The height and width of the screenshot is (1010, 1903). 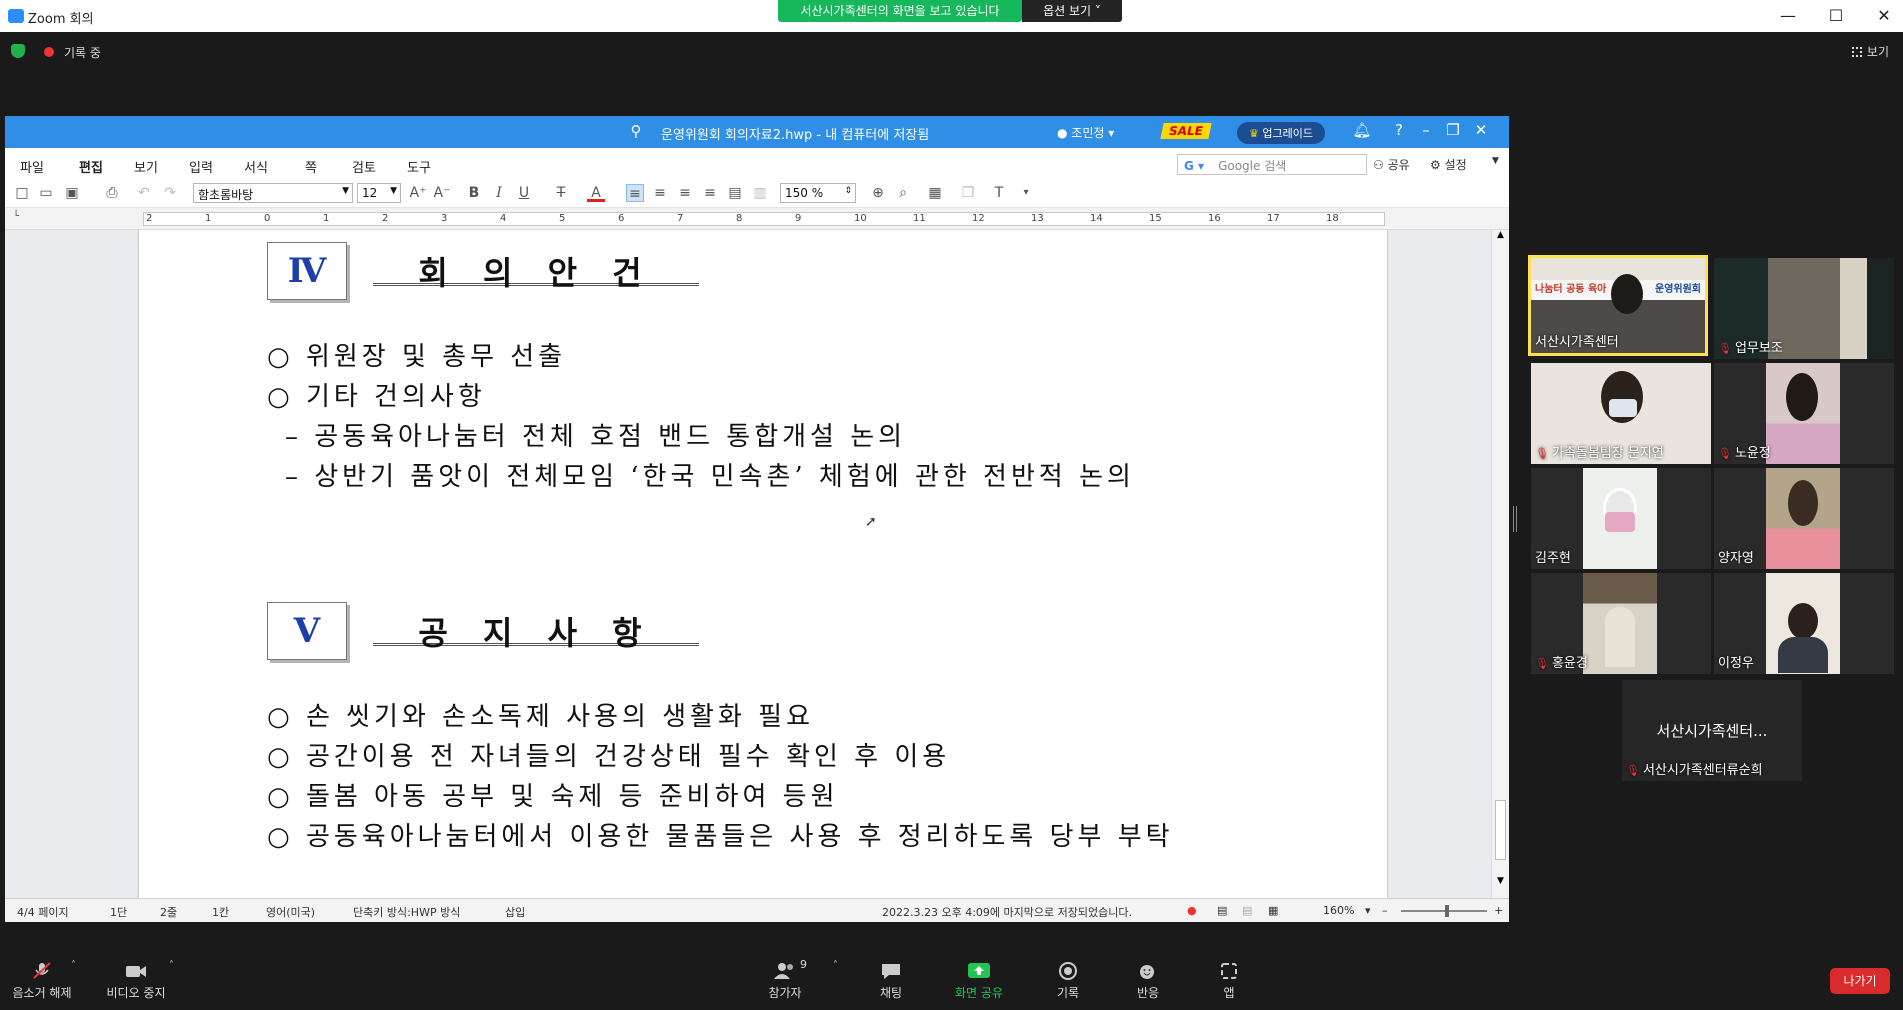 What do you see at coordinates (1500, 564) in the screenshot?
I see `vertical-scrollbar: ▲ ▼` at bounding box center [1500, 564].